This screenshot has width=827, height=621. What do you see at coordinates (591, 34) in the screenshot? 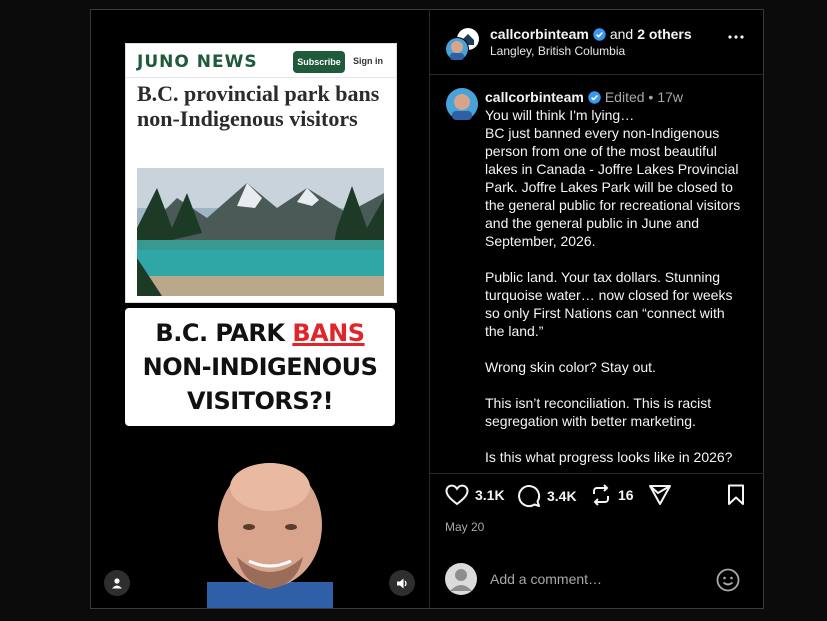
I see `post-authors: callcorbinteam and 2 others` at bounding box center [591, 34].